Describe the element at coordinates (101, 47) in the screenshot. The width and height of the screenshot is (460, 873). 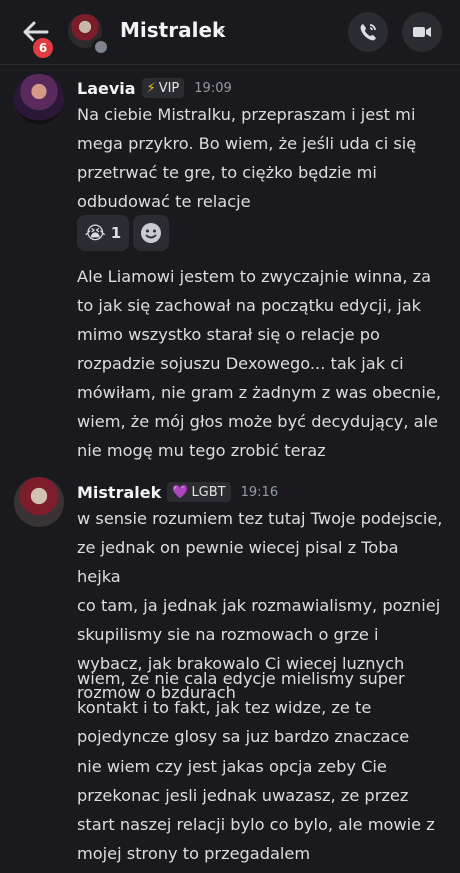
I see `status-indicator` at that location.